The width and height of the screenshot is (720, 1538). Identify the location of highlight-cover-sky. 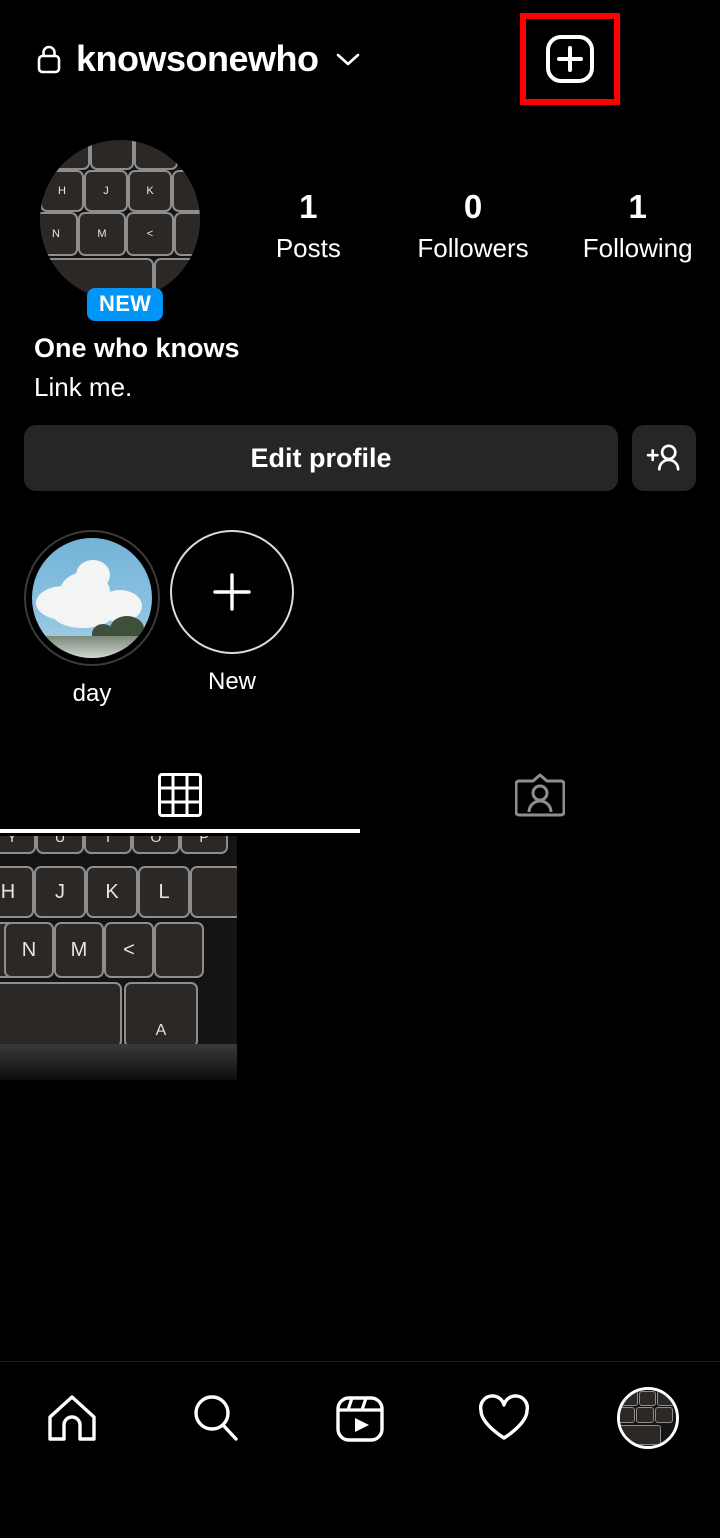
(92, 598).